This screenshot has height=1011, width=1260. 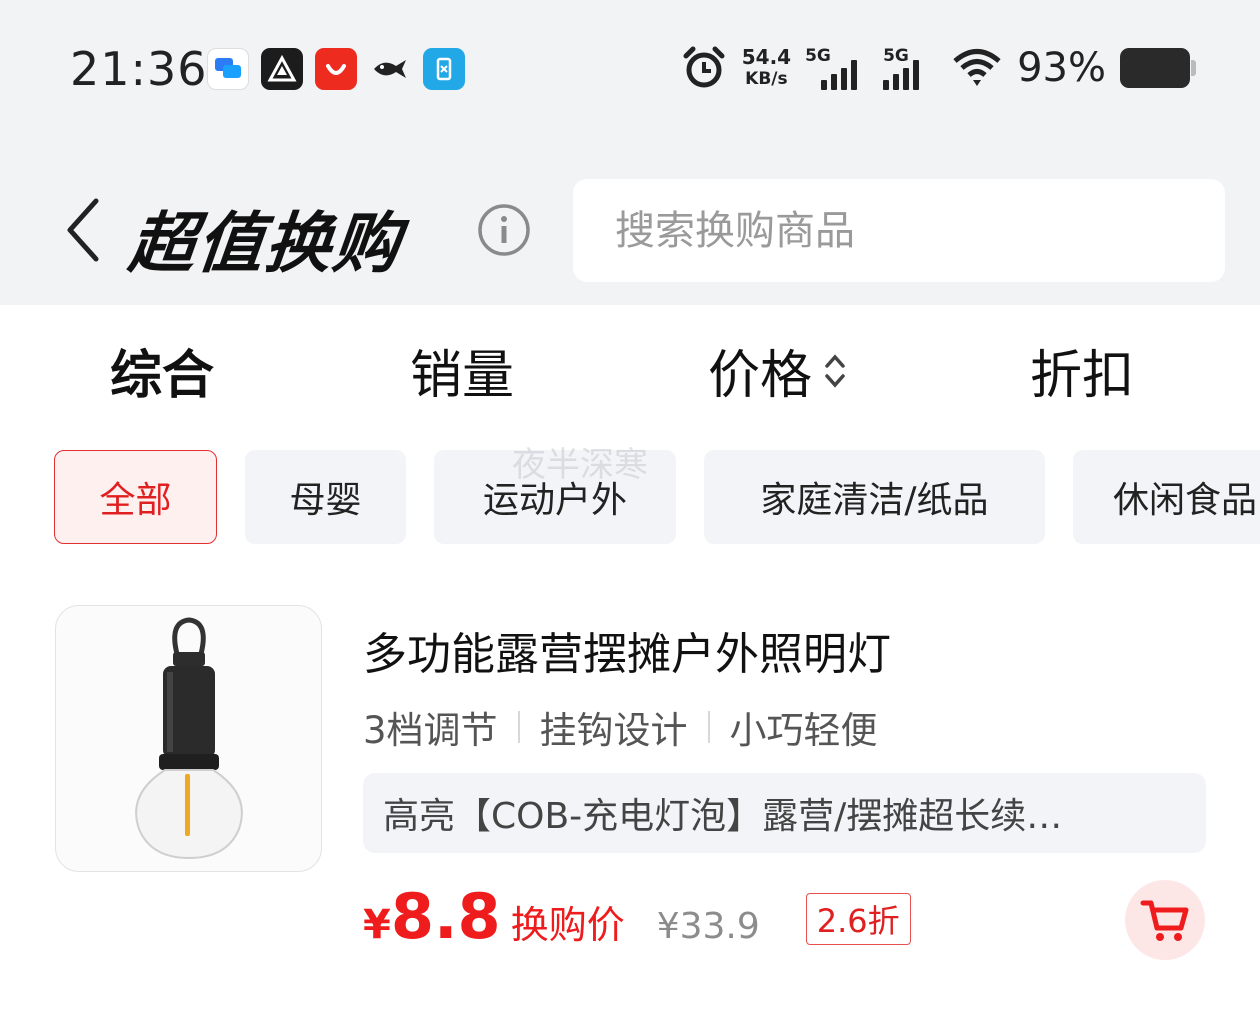 What do you see at coordinates (803, 730) in the screenshot?
I see `feature-tag: 小巧轻便` at bounding box center [803, 730].